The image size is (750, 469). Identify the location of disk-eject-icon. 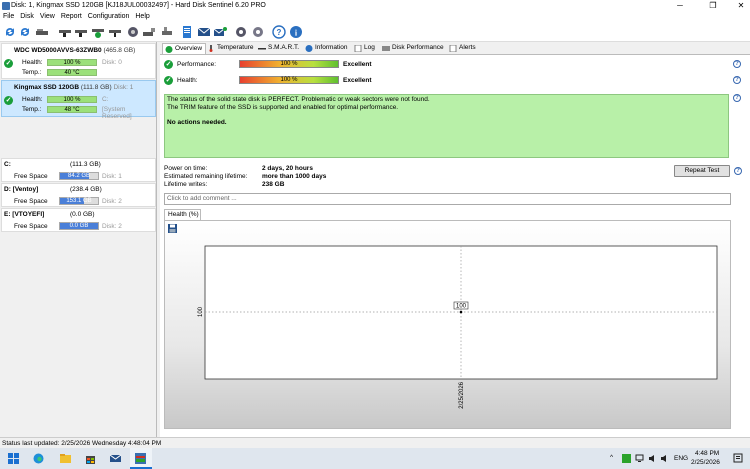
(149, 32).